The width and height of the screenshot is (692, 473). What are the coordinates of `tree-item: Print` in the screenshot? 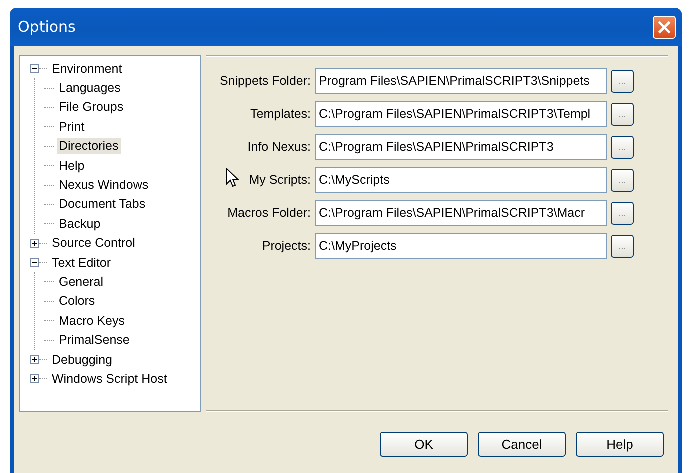 It's located at (72, 126).